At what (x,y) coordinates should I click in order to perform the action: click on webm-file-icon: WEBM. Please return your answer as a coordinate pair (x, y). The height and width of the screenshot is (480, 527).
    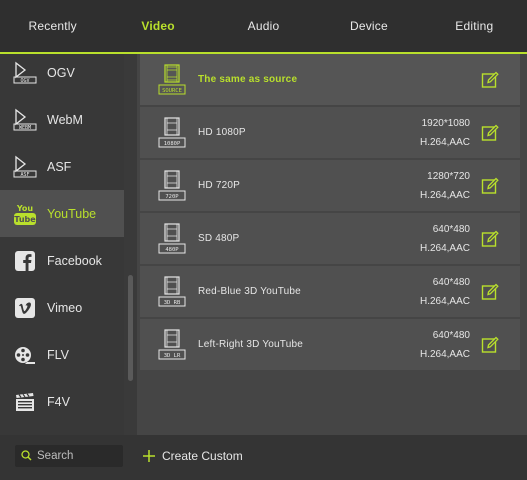
    Looking at the image, I should click on (25, 120).